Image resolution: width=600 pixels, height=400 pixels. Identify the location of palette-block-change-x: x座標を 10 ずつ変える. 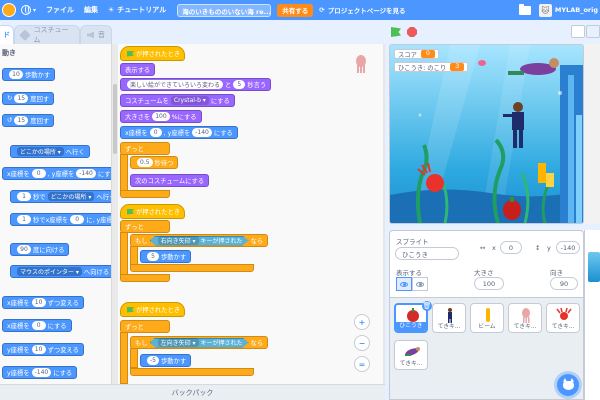
(43, 302).